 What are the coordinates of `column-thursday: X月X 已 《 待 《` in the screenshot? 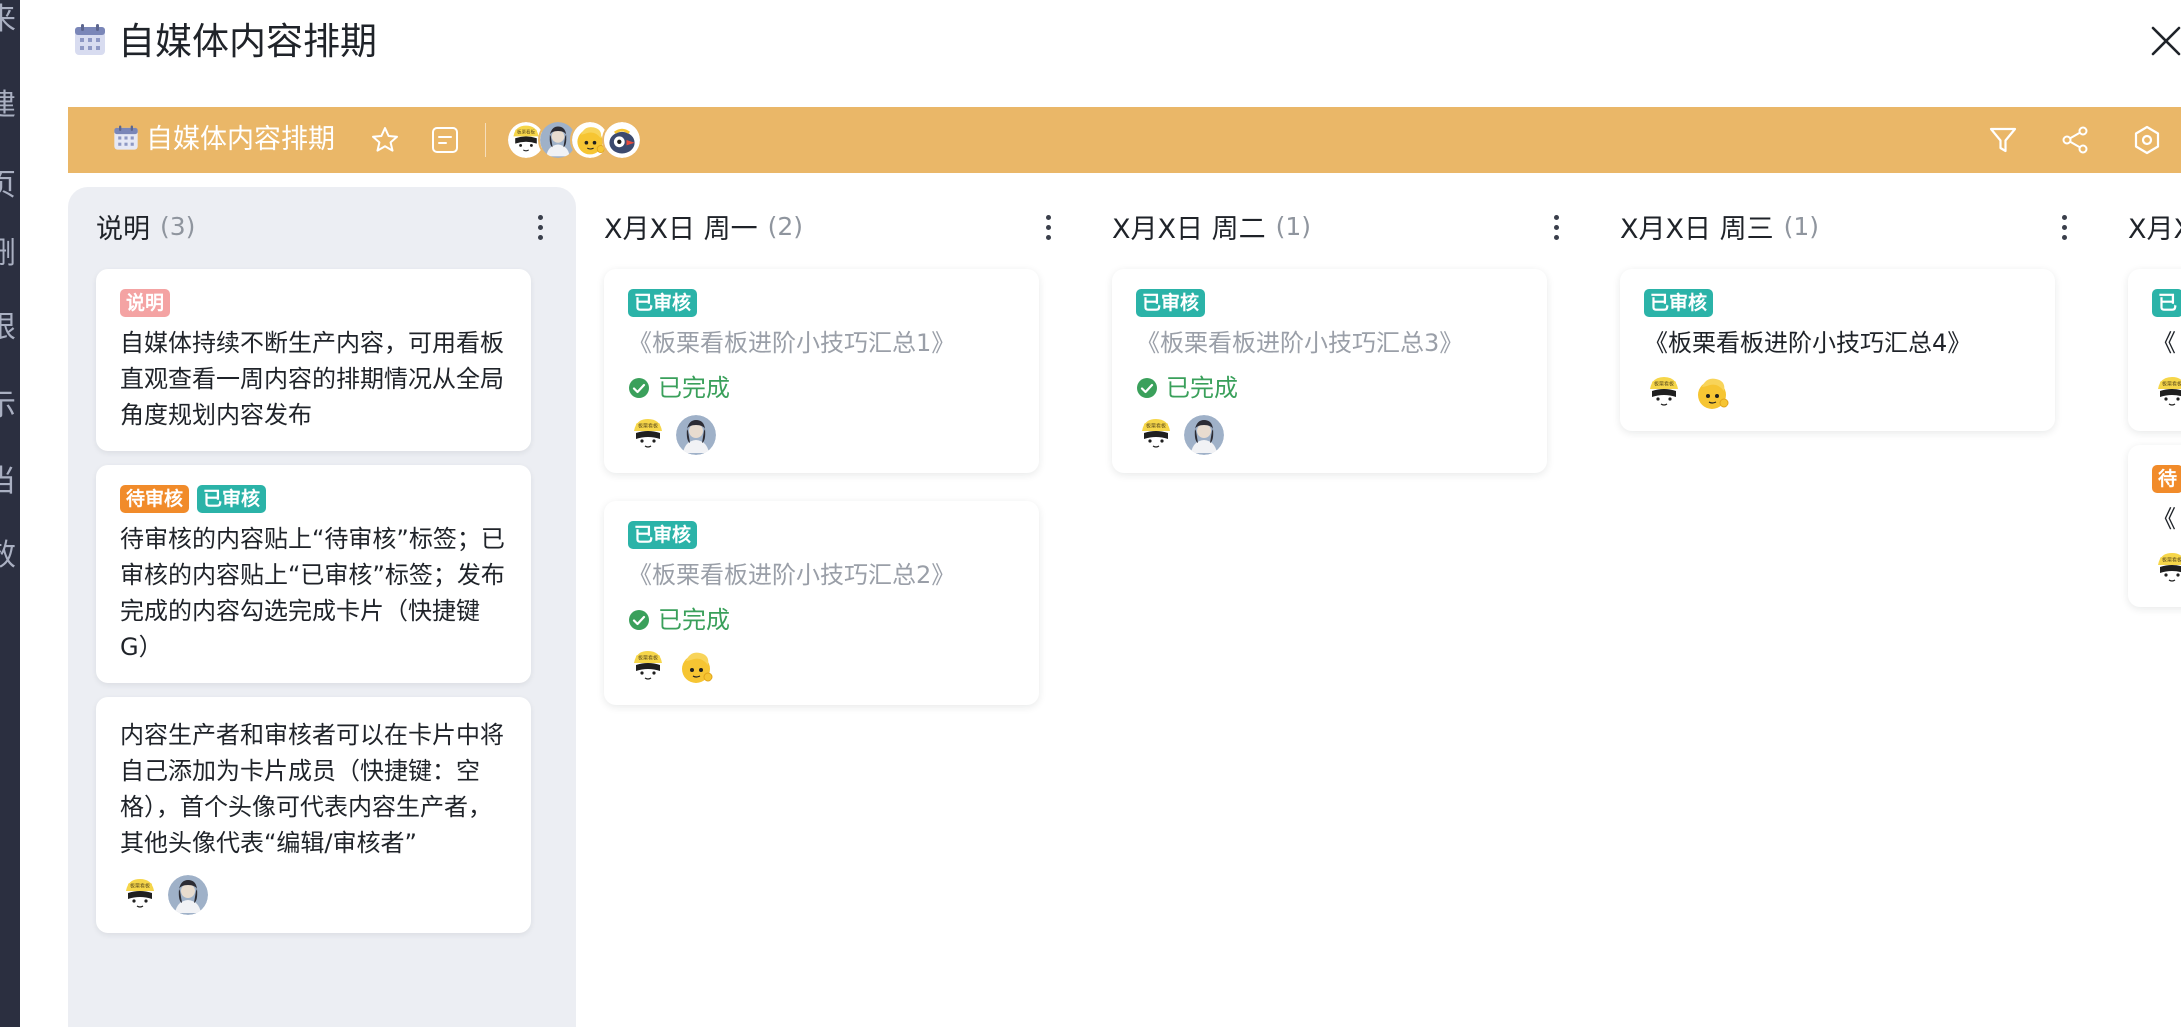 It's located at (2140, 607).